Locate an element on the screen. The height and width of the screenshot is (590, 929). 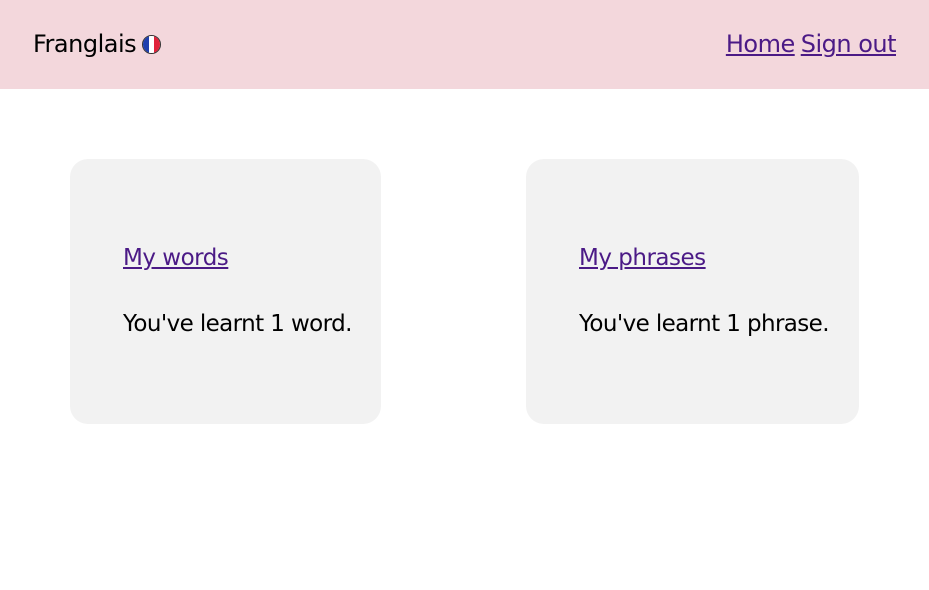
words-summary: You've learnt 1 word. is located at coordinates (237, 324).